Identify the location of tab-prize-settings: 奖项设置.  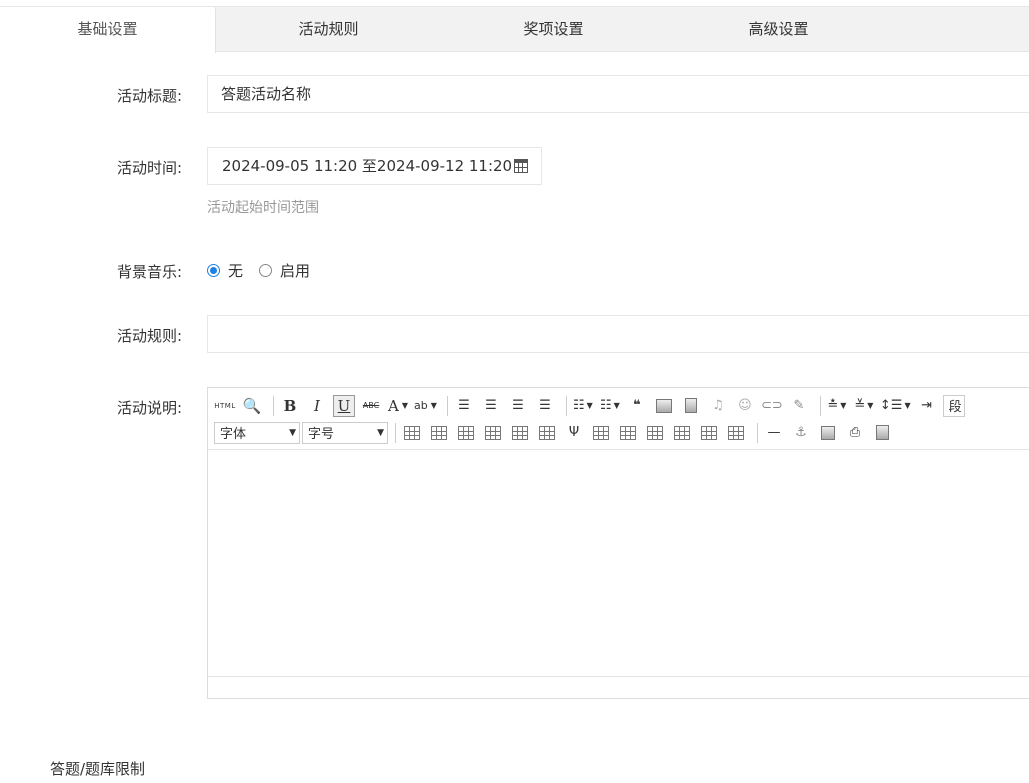
(553, 29).